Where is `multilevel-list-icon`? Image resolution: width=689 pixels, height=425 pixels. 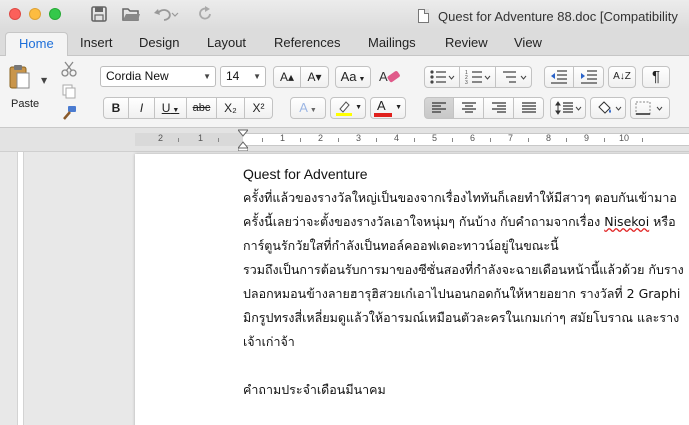 multilevel-list-icon is located at coordinates (514, 77).